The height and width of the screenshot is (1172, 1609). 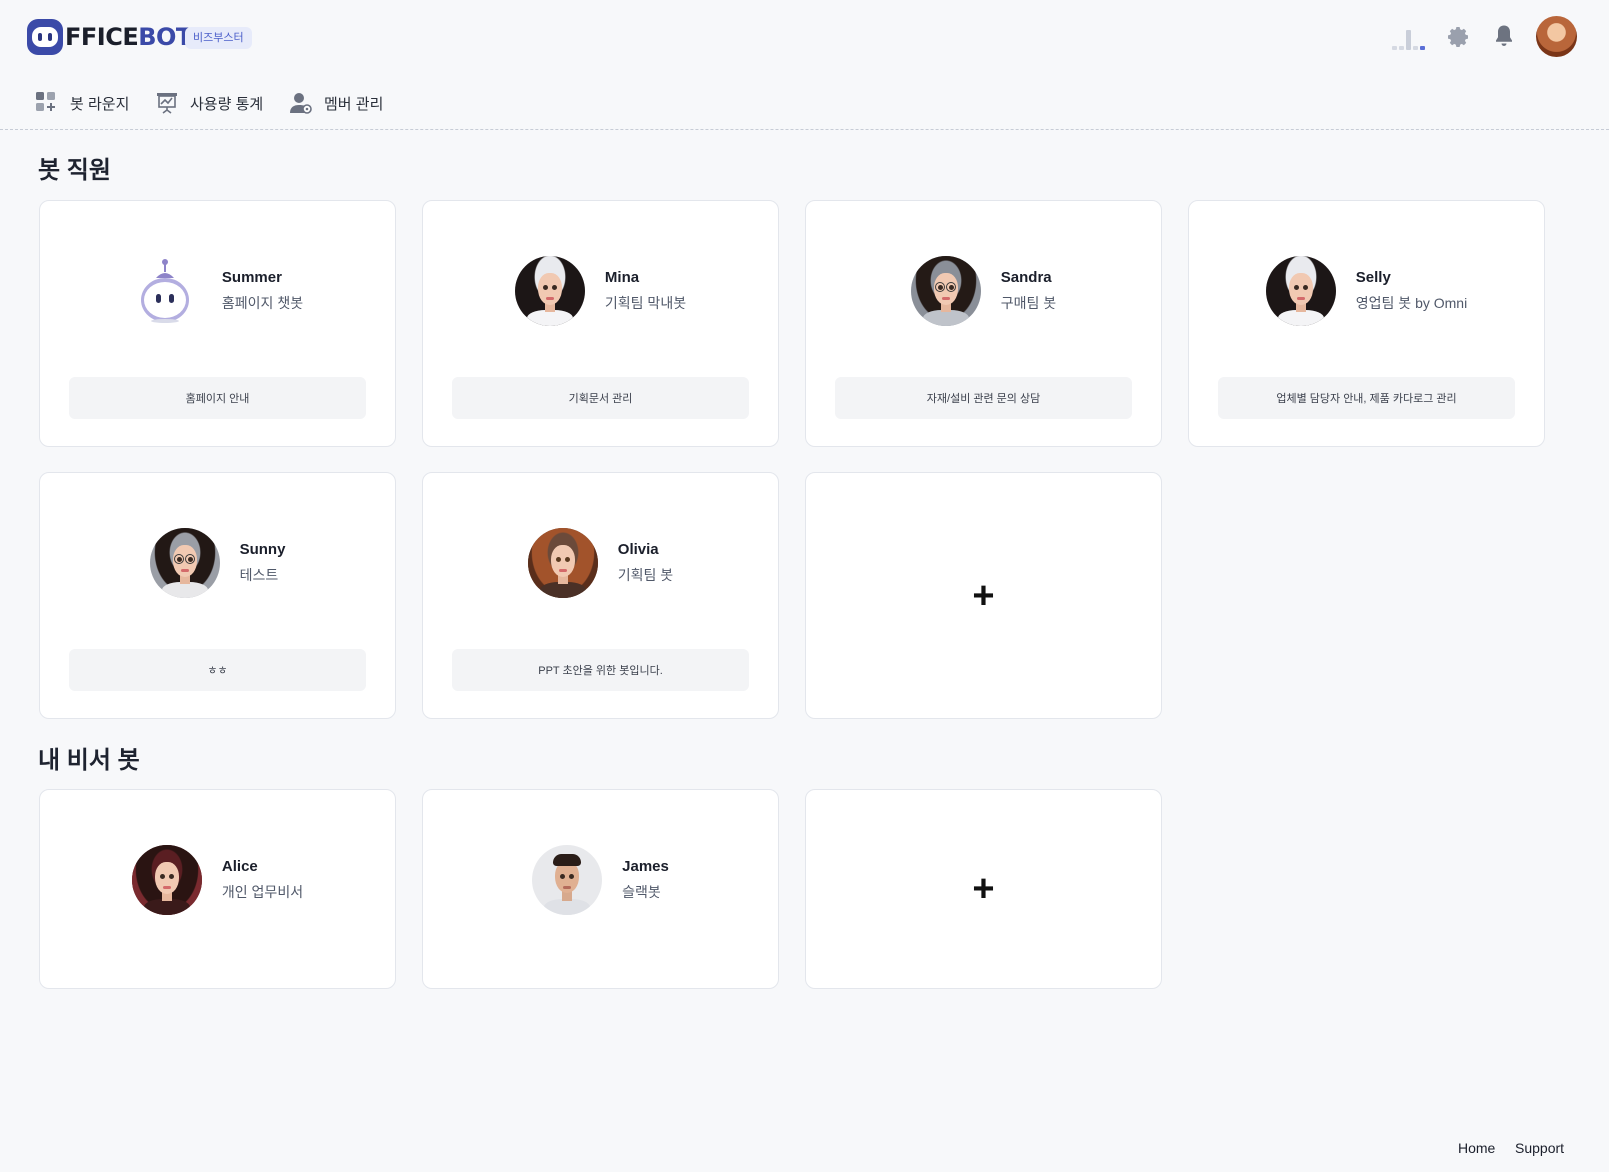 What do you see at coordinates (1366, 398) in the screenshot?
I see `bot-description: 업체별 담당자 안내, 제품 카다로그 관리` at bounding box center [1366, 398].